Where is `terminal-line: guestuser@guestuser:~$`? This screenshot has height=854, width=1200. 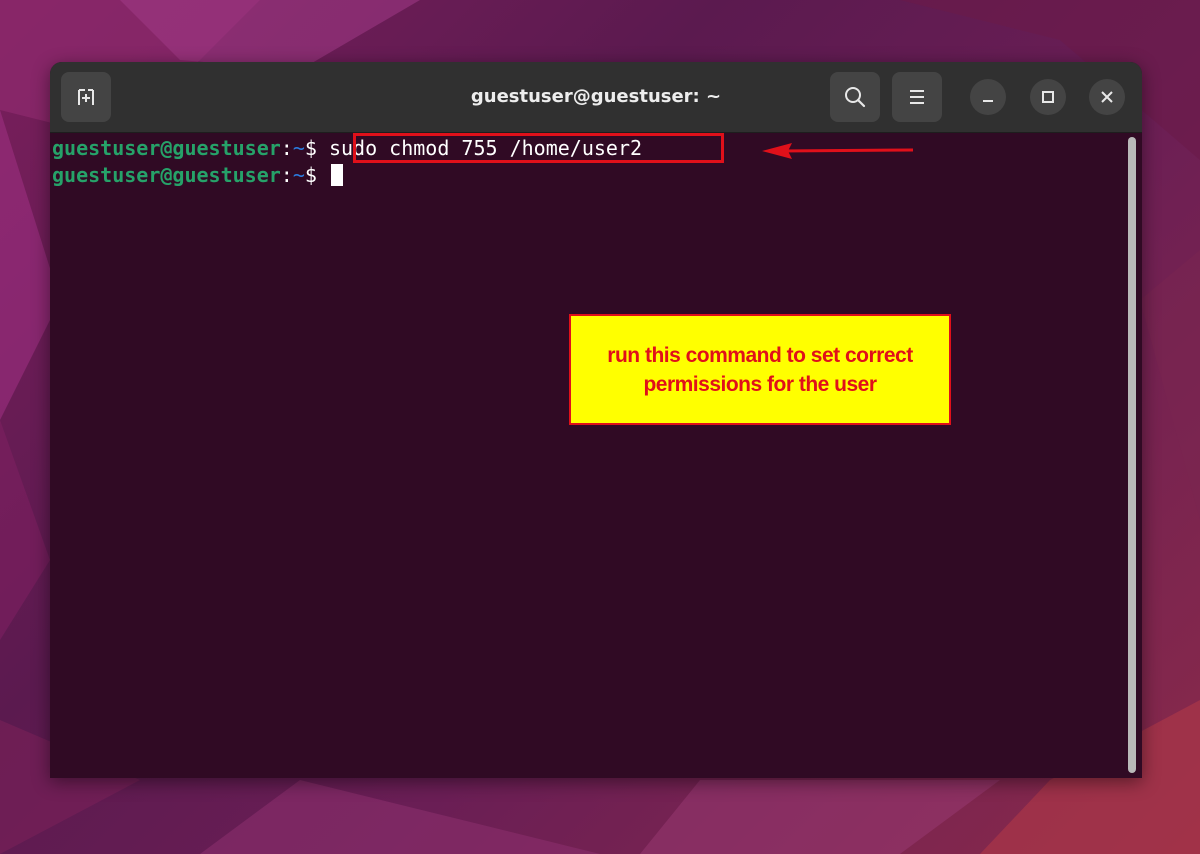
terminal-line: guestuser@guestuser:~$ is located at coordinates (197, 175).